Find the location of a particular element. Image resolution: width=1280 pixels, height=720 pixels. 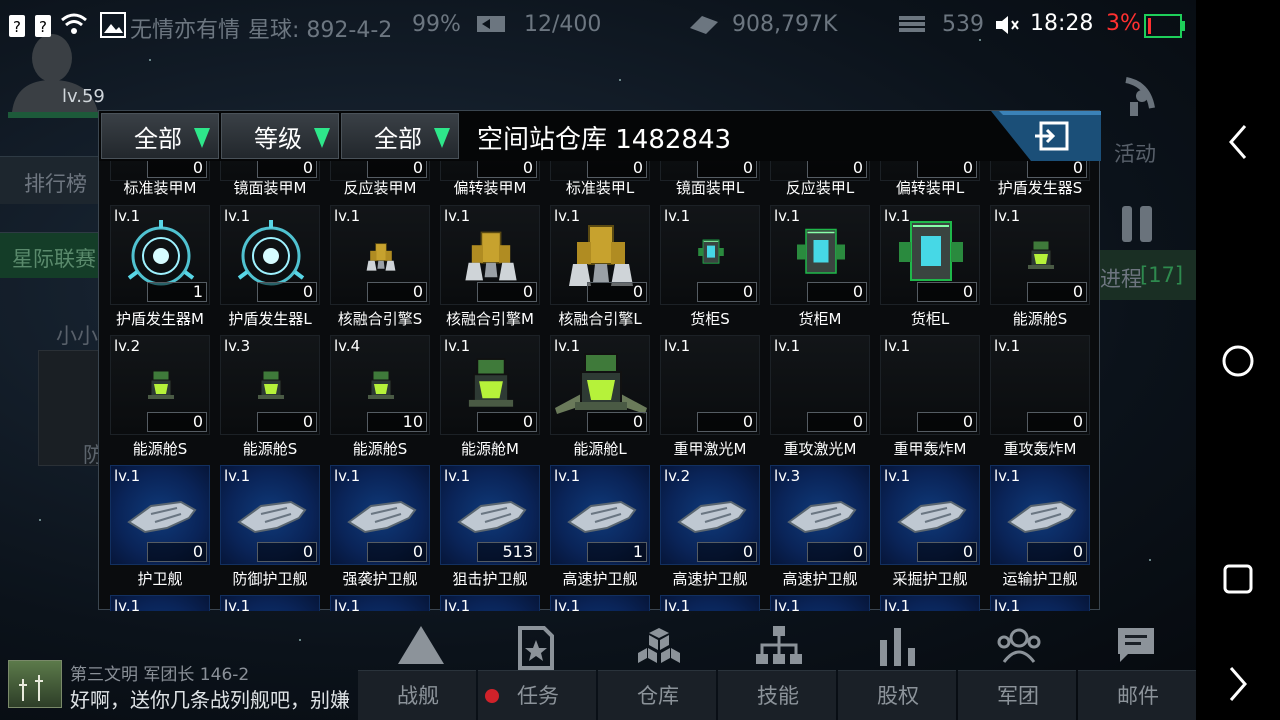

tab-skills: 技能 is located at coordinates (778, 666).